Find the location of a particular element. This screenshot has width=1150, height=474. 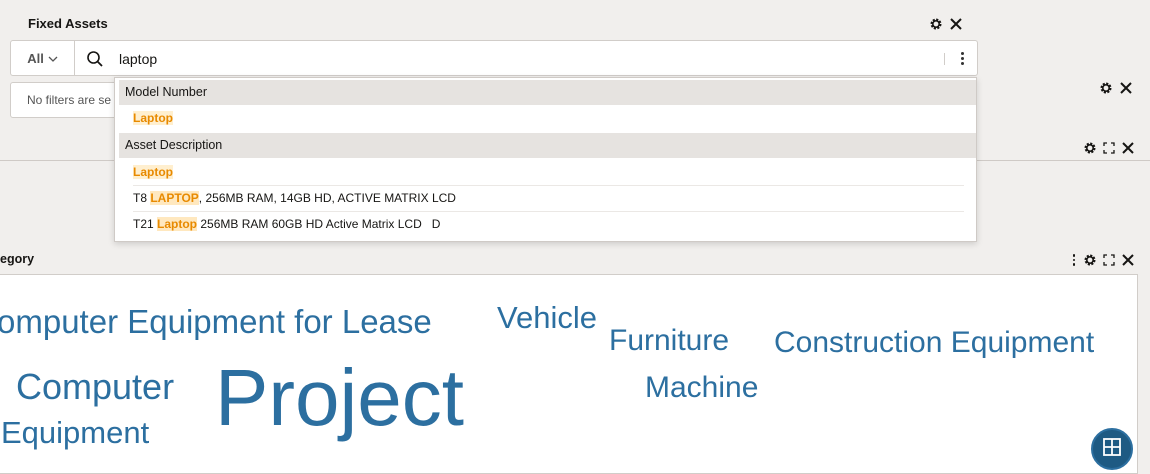

search-scope-dropdown: All is located at coordinates (43, 58).